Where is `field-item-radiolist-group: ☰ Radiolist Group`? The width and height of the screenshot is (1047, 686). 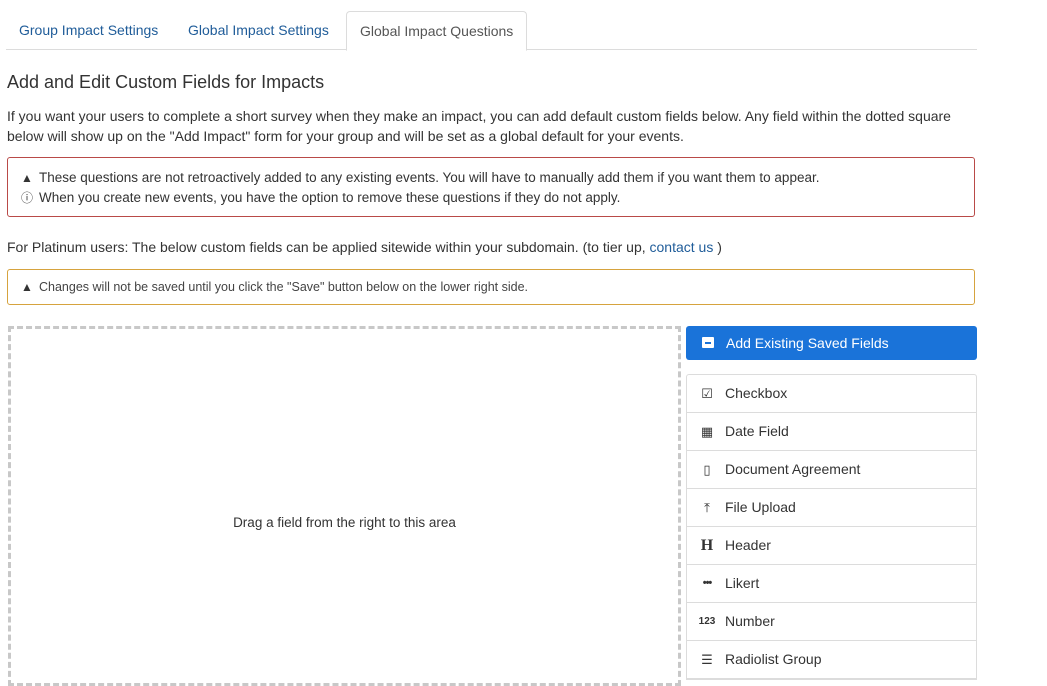
field-item-radiolist-group: ☰ Radiolist Group is located at coordinates (831, 660).